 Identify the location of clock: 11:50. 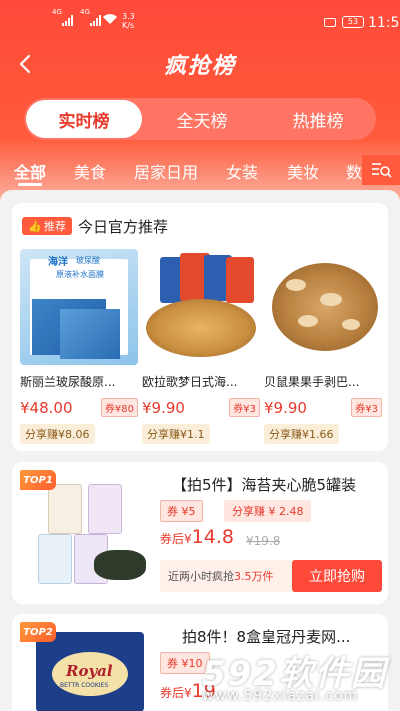
(384, 23).